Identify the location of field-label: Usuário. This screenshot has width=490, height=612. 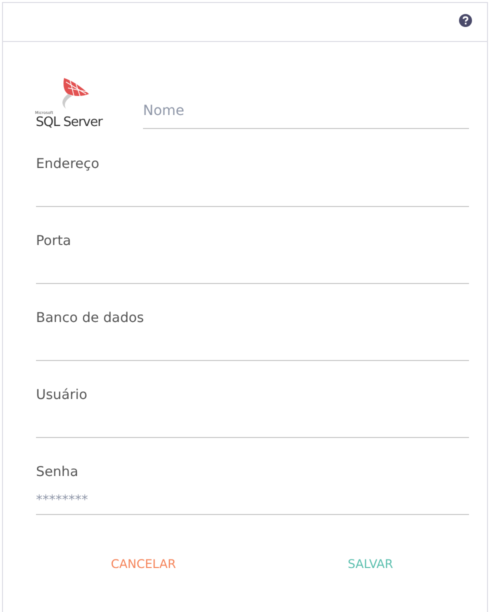
(62, 395).